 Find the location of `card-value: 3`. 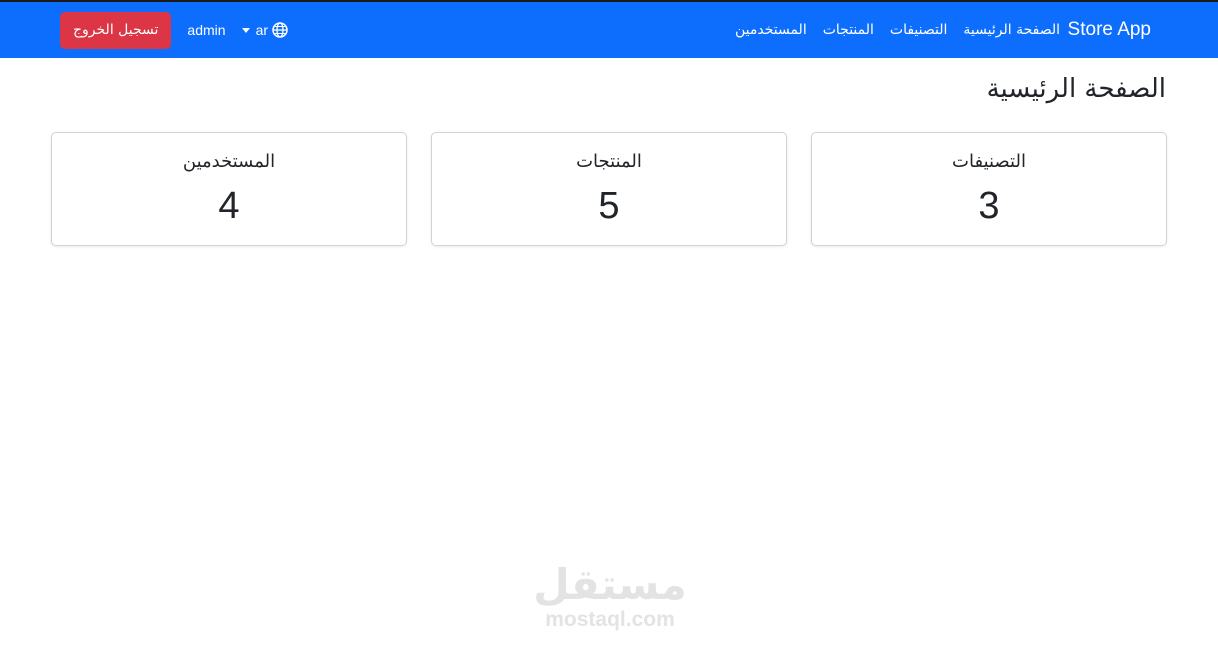

card-value: 3 is located at coordinates (989, 206).